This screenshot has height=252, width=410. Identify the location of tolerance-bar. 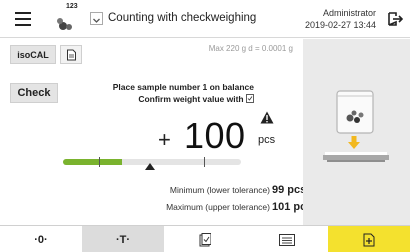
(152, 163).